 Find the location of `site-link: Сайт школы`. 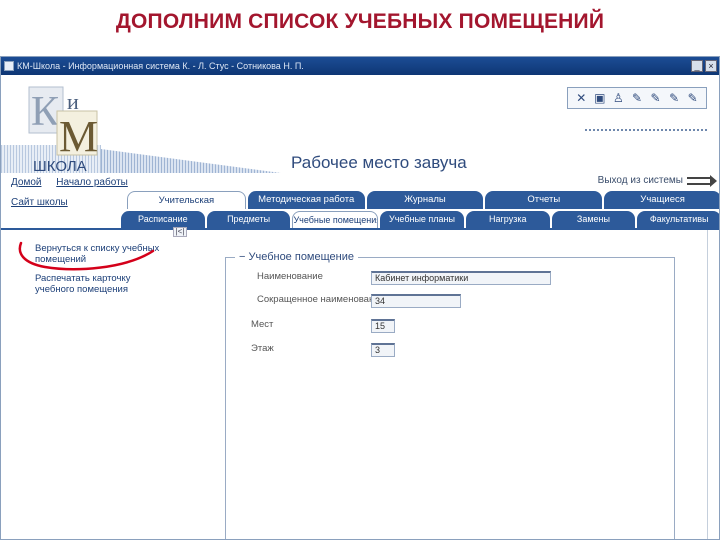

site-link: Сайт школы is located at coordinates (39, 202).